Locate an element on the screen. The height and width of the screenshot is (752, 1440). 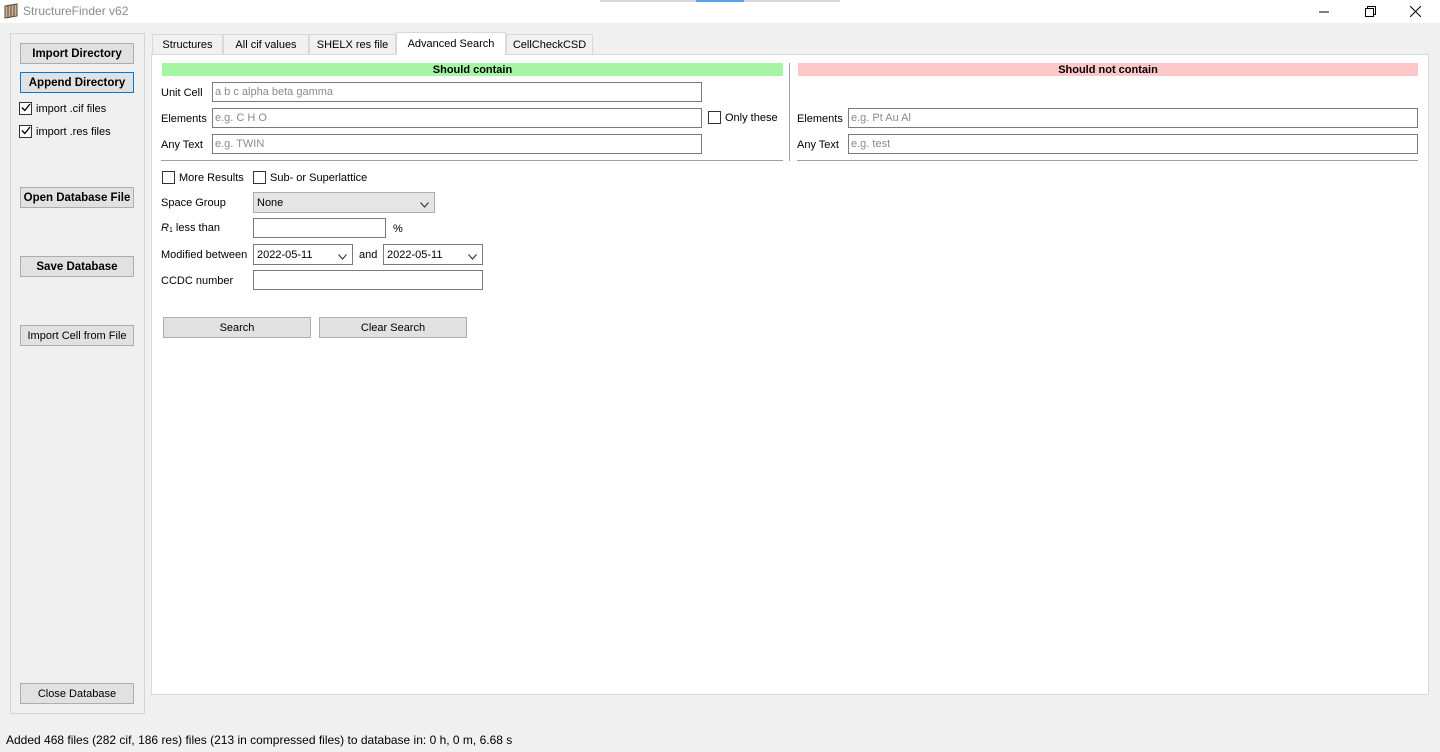
space-group-value: None is located at coordinates (270, 202).